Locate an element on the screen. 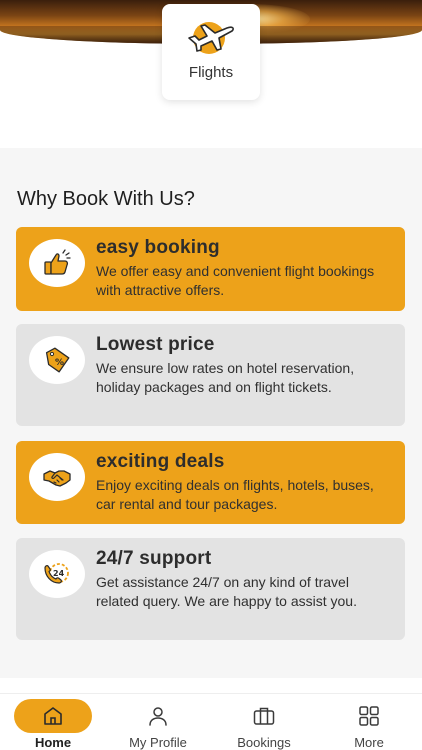 The width and height of the screenshot is (422, 750). nav-home: Home is located at coordinates (53, 722).